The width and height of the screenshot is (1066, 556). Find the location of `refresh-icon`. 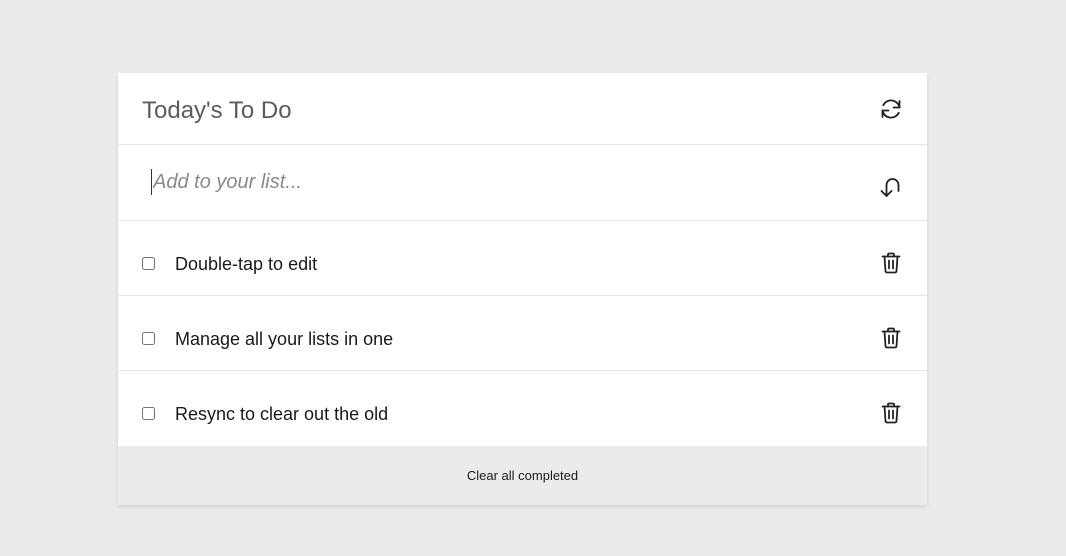

refresh-icon is located at coordinates (891, 109).